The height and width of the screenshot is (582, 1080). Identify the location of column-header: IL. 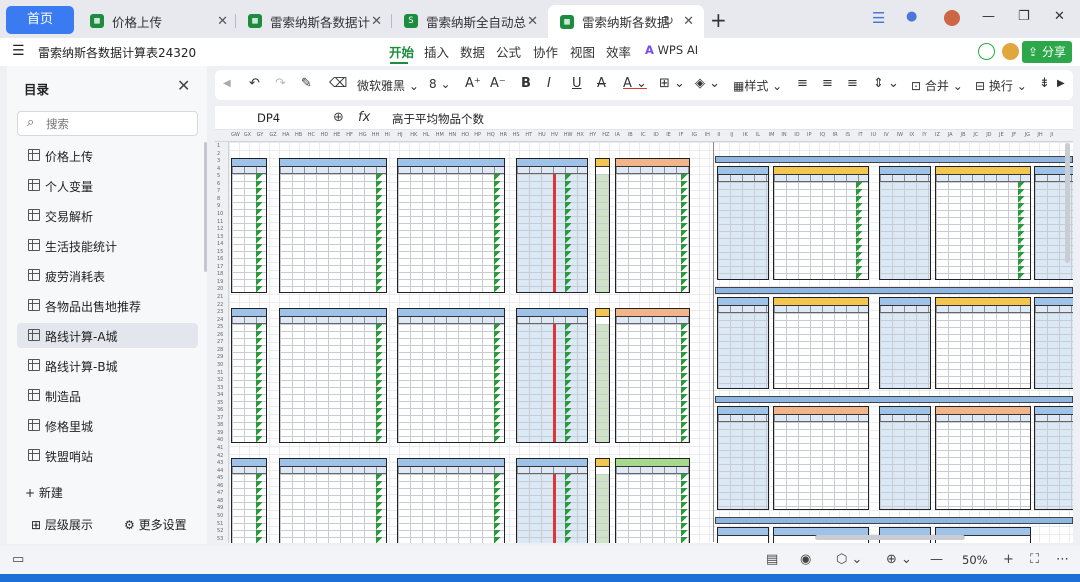
(758, 135).